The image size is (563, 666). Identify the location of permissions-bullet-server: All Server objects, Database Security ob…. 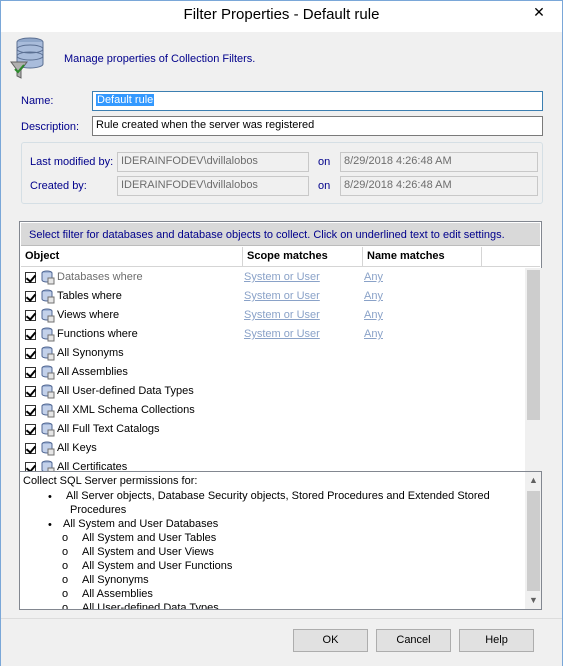
(278, 496).